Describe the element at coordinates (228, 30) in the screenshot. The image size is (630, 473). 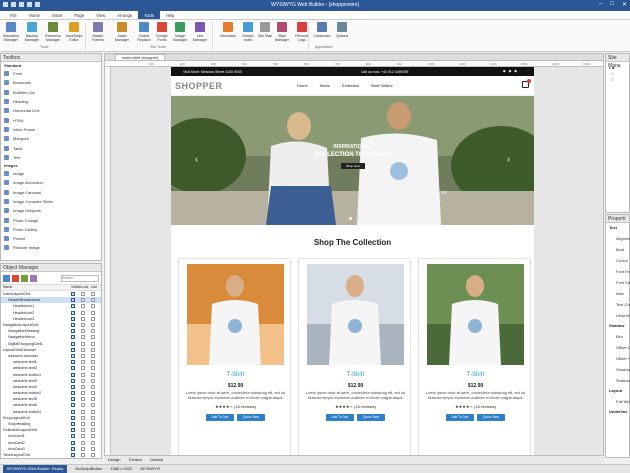
I see `ribbon-button-inferodule: Inferodule` at that location.